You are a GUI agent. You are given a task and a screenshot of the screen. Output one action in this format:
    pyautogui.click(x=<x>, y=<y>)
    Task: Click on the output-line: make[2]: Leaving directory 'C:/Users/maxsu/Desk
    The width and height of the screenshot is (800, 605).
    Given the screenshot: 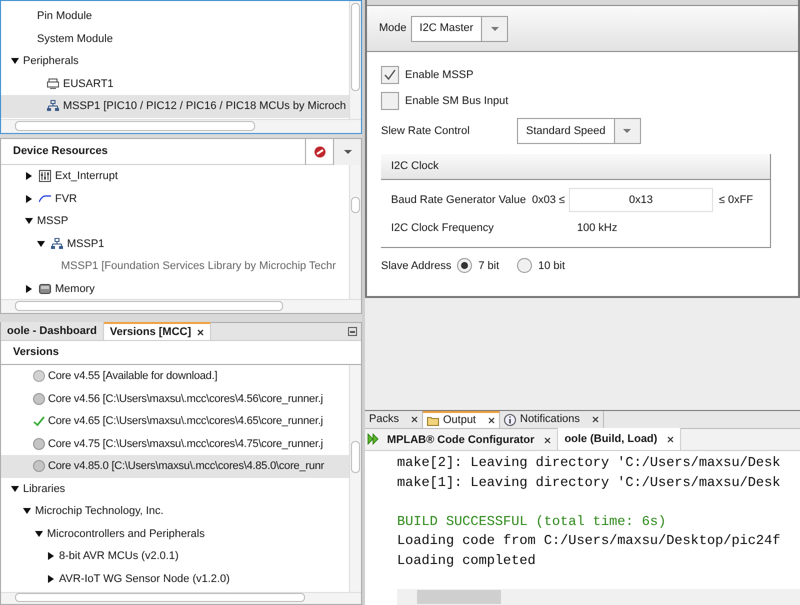 What is the action you would take?
    pyautogui.click(x=588, y=463)
    